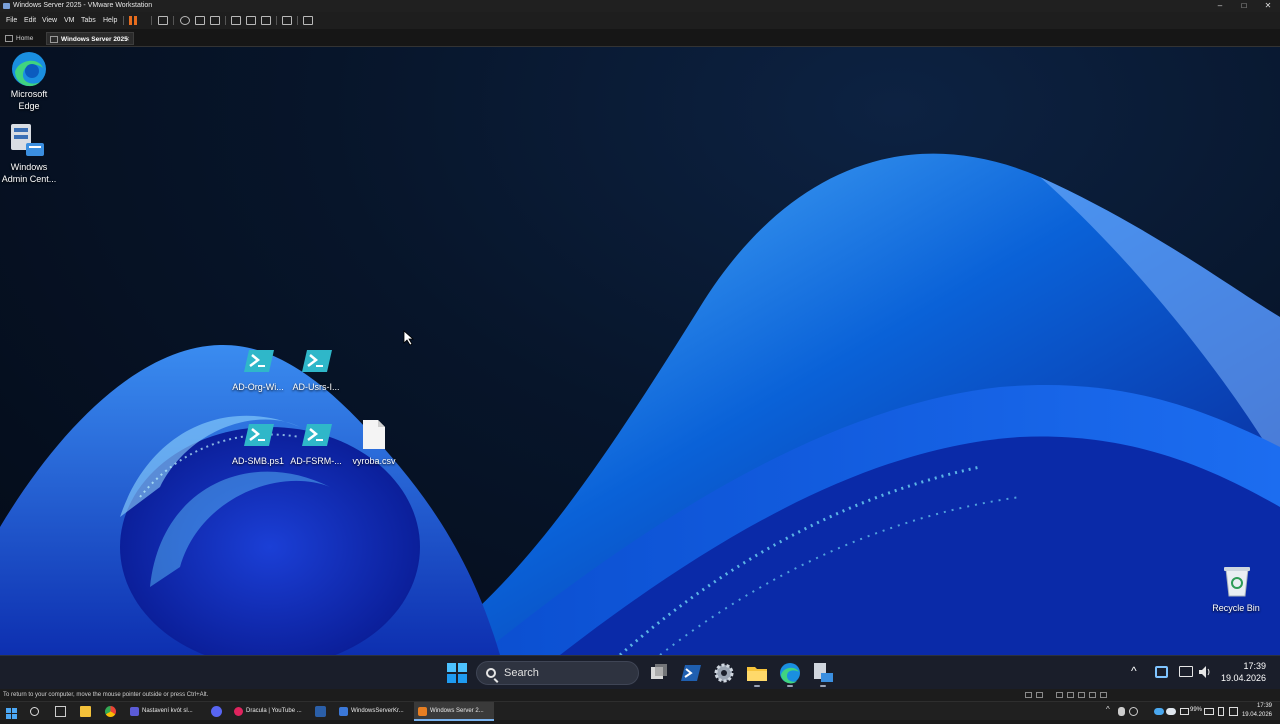 Image resolution: width=1280 pixels, height=724 pixels. What do you see at coordinates (1121, 711) in the screenshot?
I see `microphone-icon` at bounding box center [1121, 711].